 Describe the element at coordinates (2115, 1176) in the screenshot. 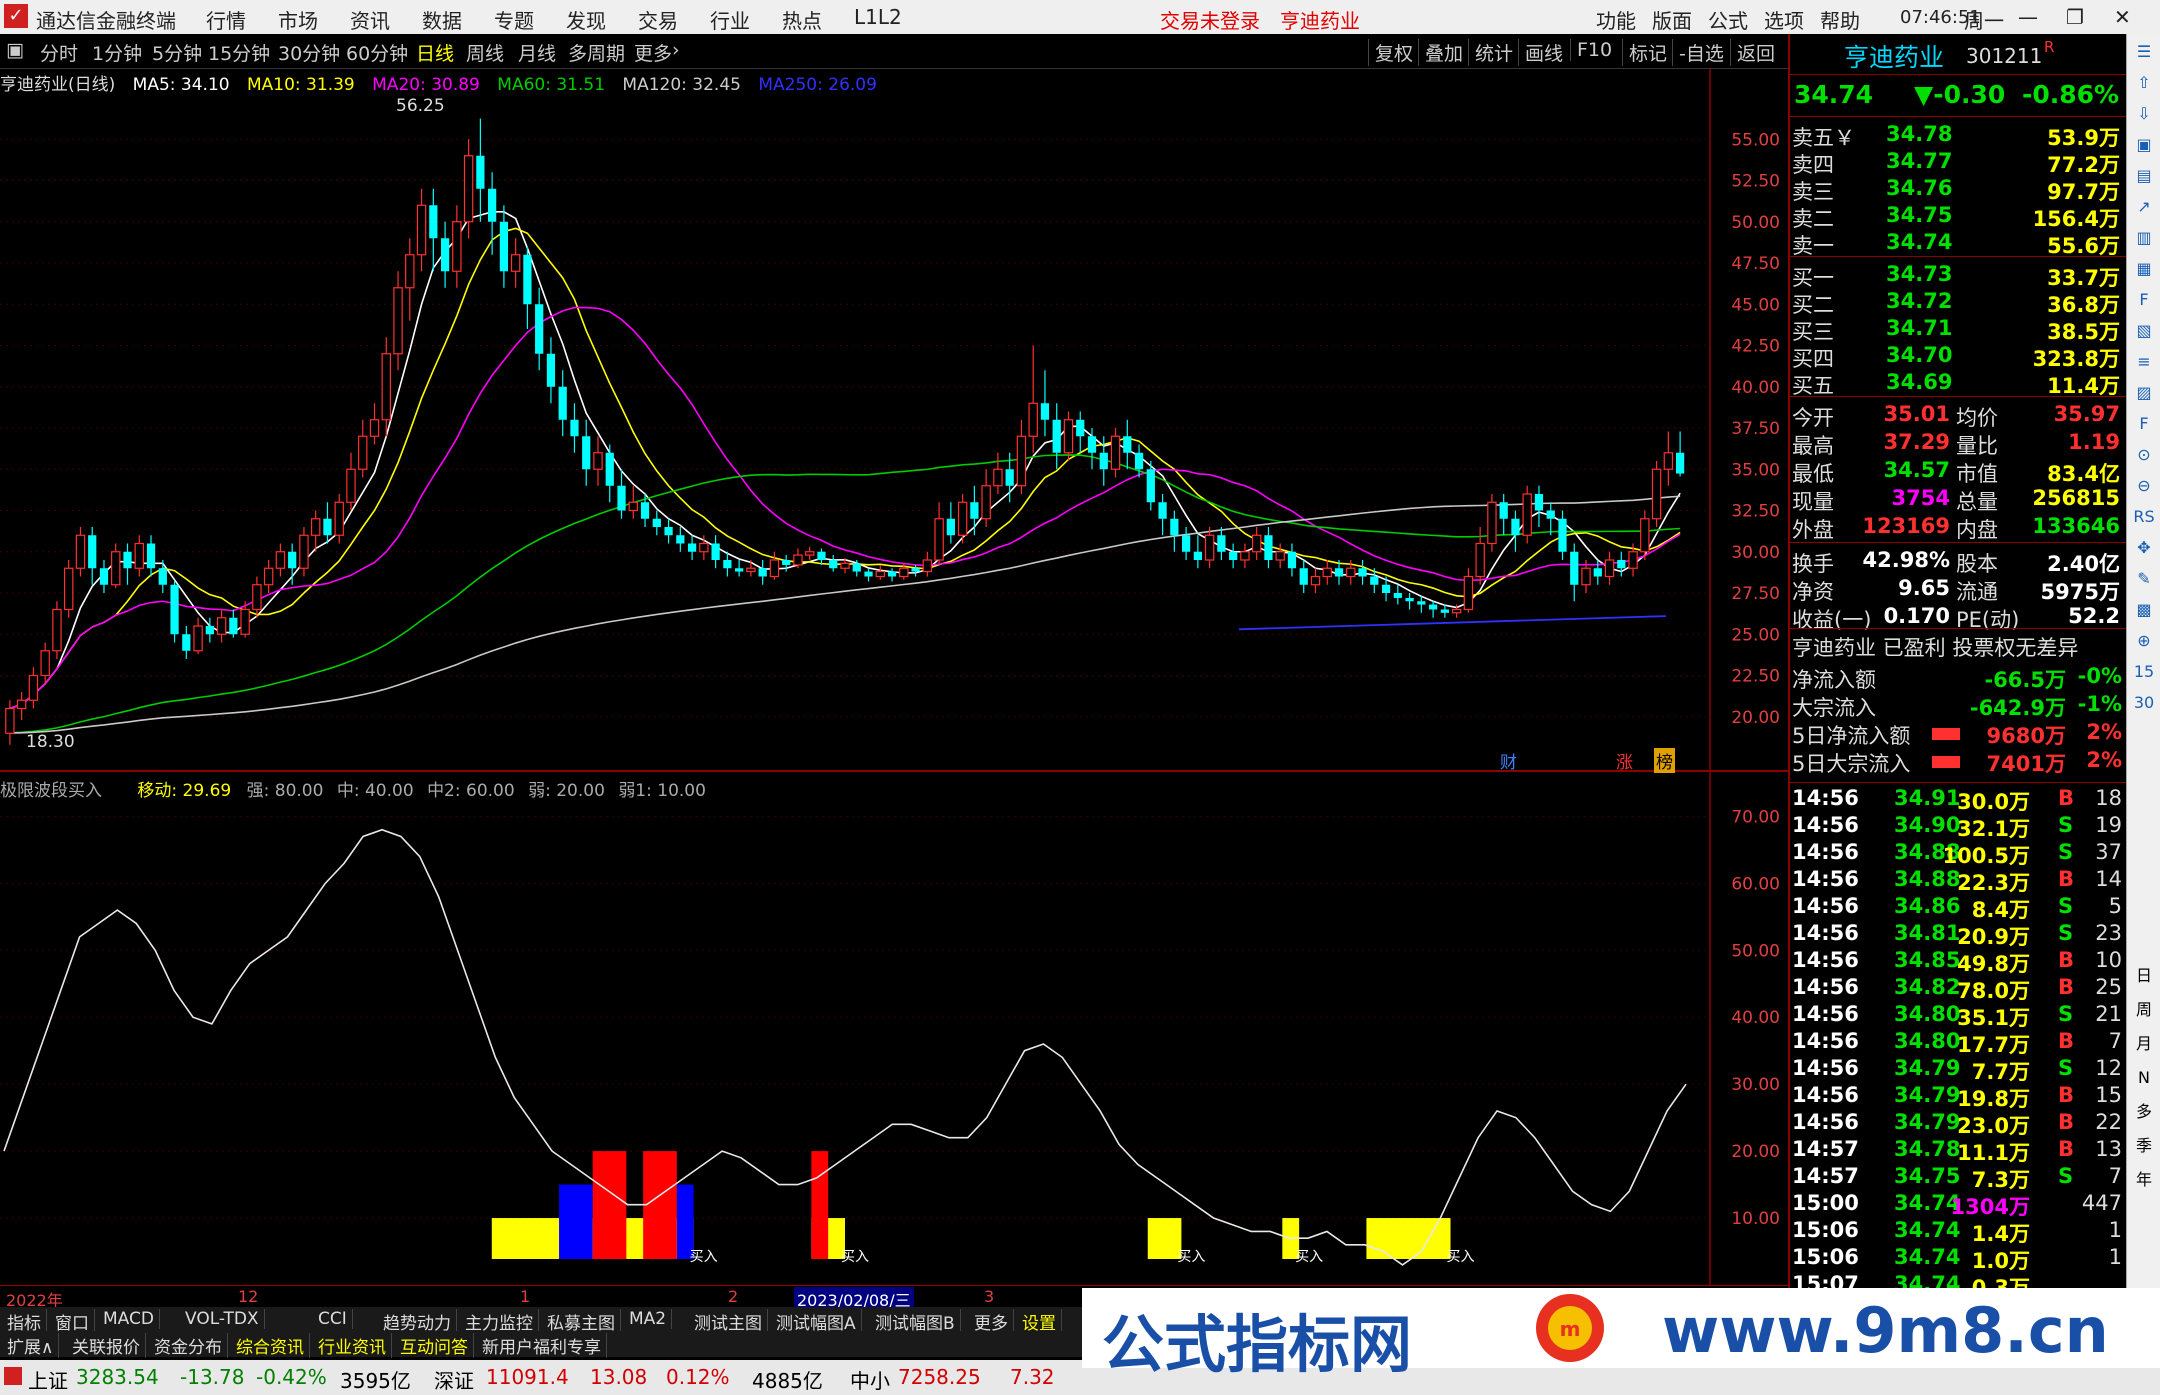

I see `tick-count: 7` at that location.